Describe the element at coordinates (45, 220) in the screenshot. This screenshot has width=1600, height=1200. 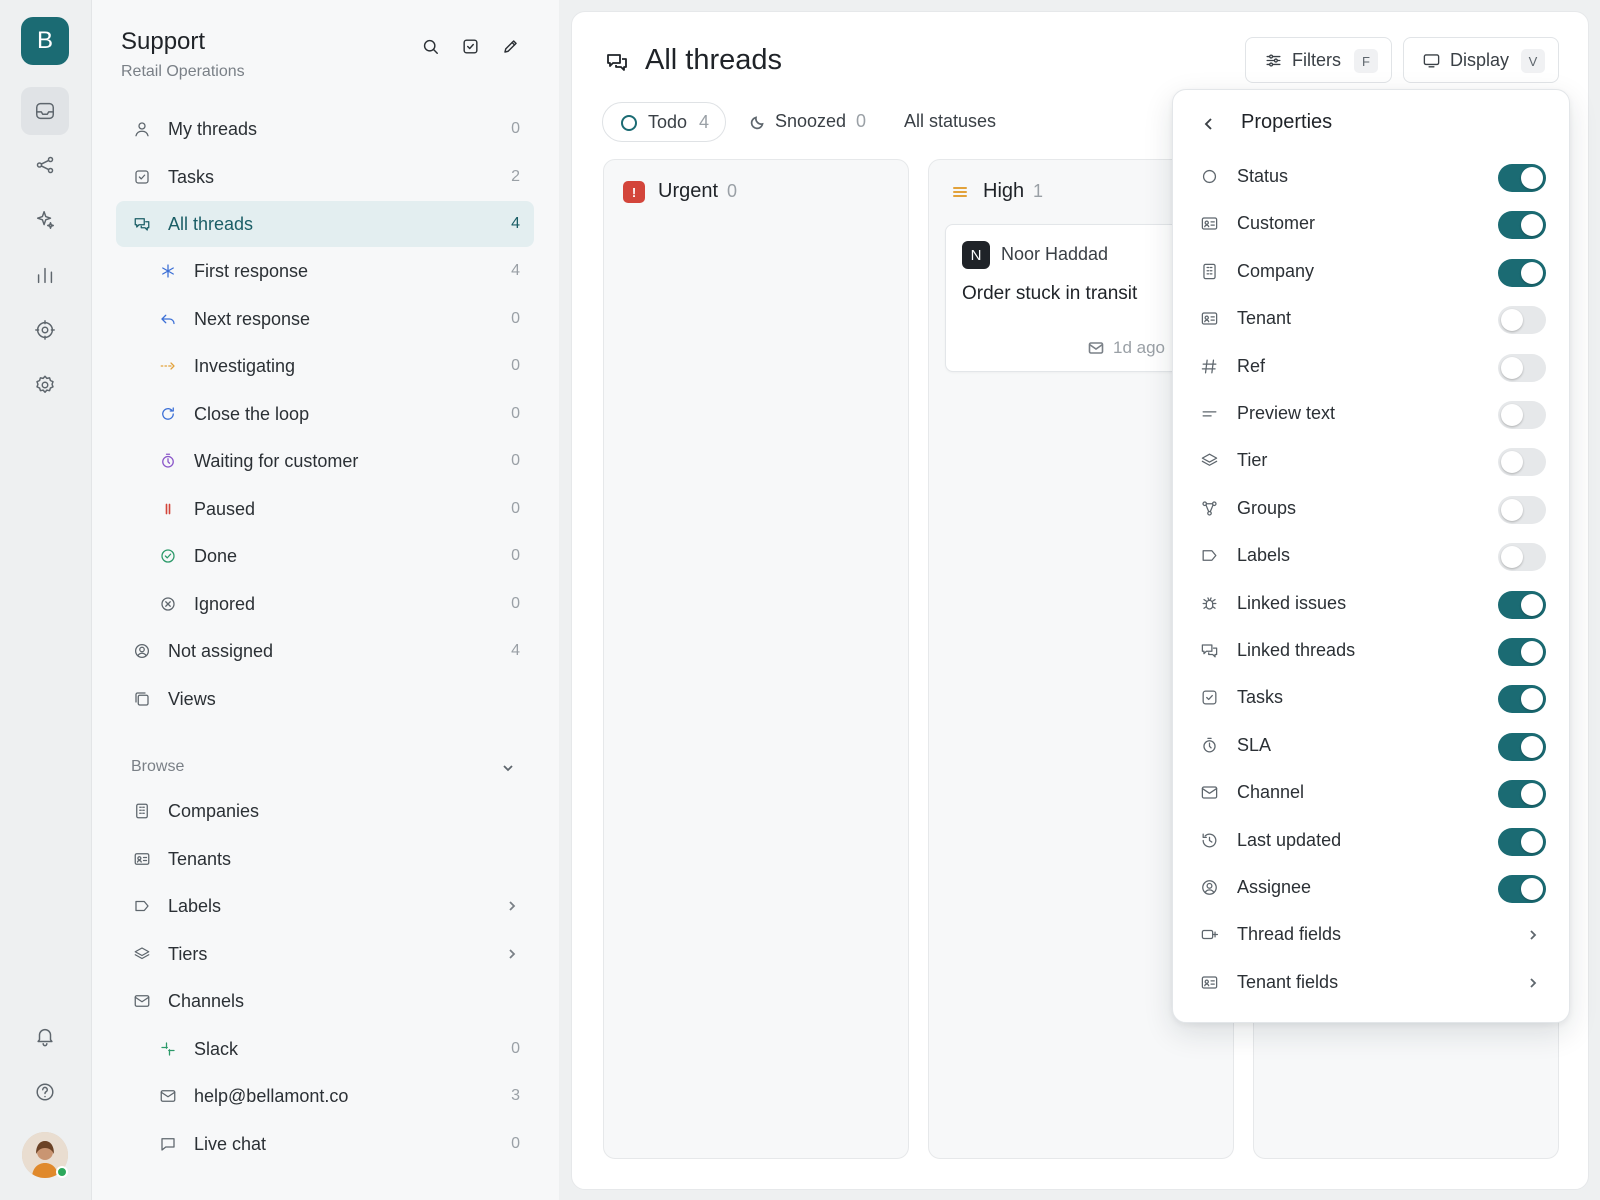
I see `sparkle-icon` at that location.